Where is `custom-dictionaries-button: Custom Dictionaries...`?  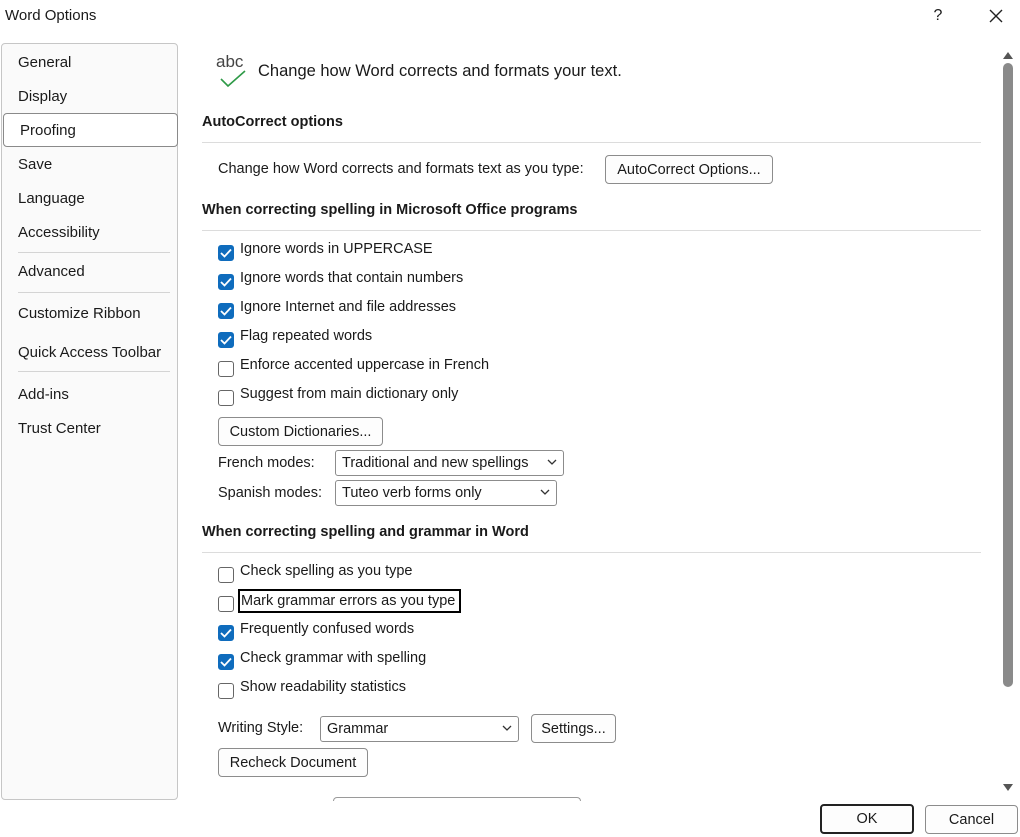
custom-dictionaries-button: Custom Dictionaries... is located at coordinates (300, 431).